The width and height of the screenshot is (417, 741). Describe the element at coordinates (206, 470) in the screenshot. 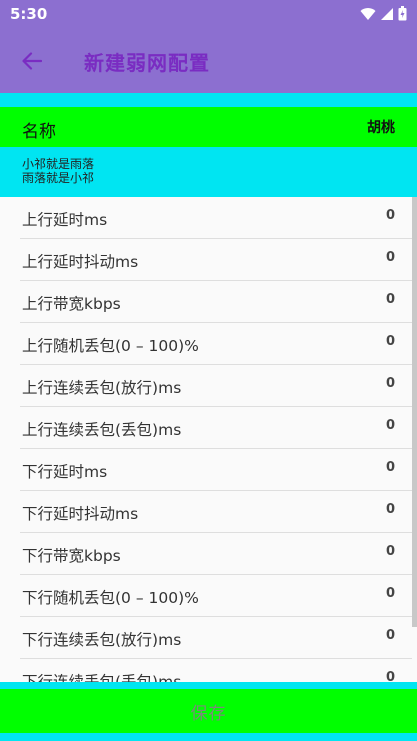

I see `list-item: 下行延时ms 0` at that location.